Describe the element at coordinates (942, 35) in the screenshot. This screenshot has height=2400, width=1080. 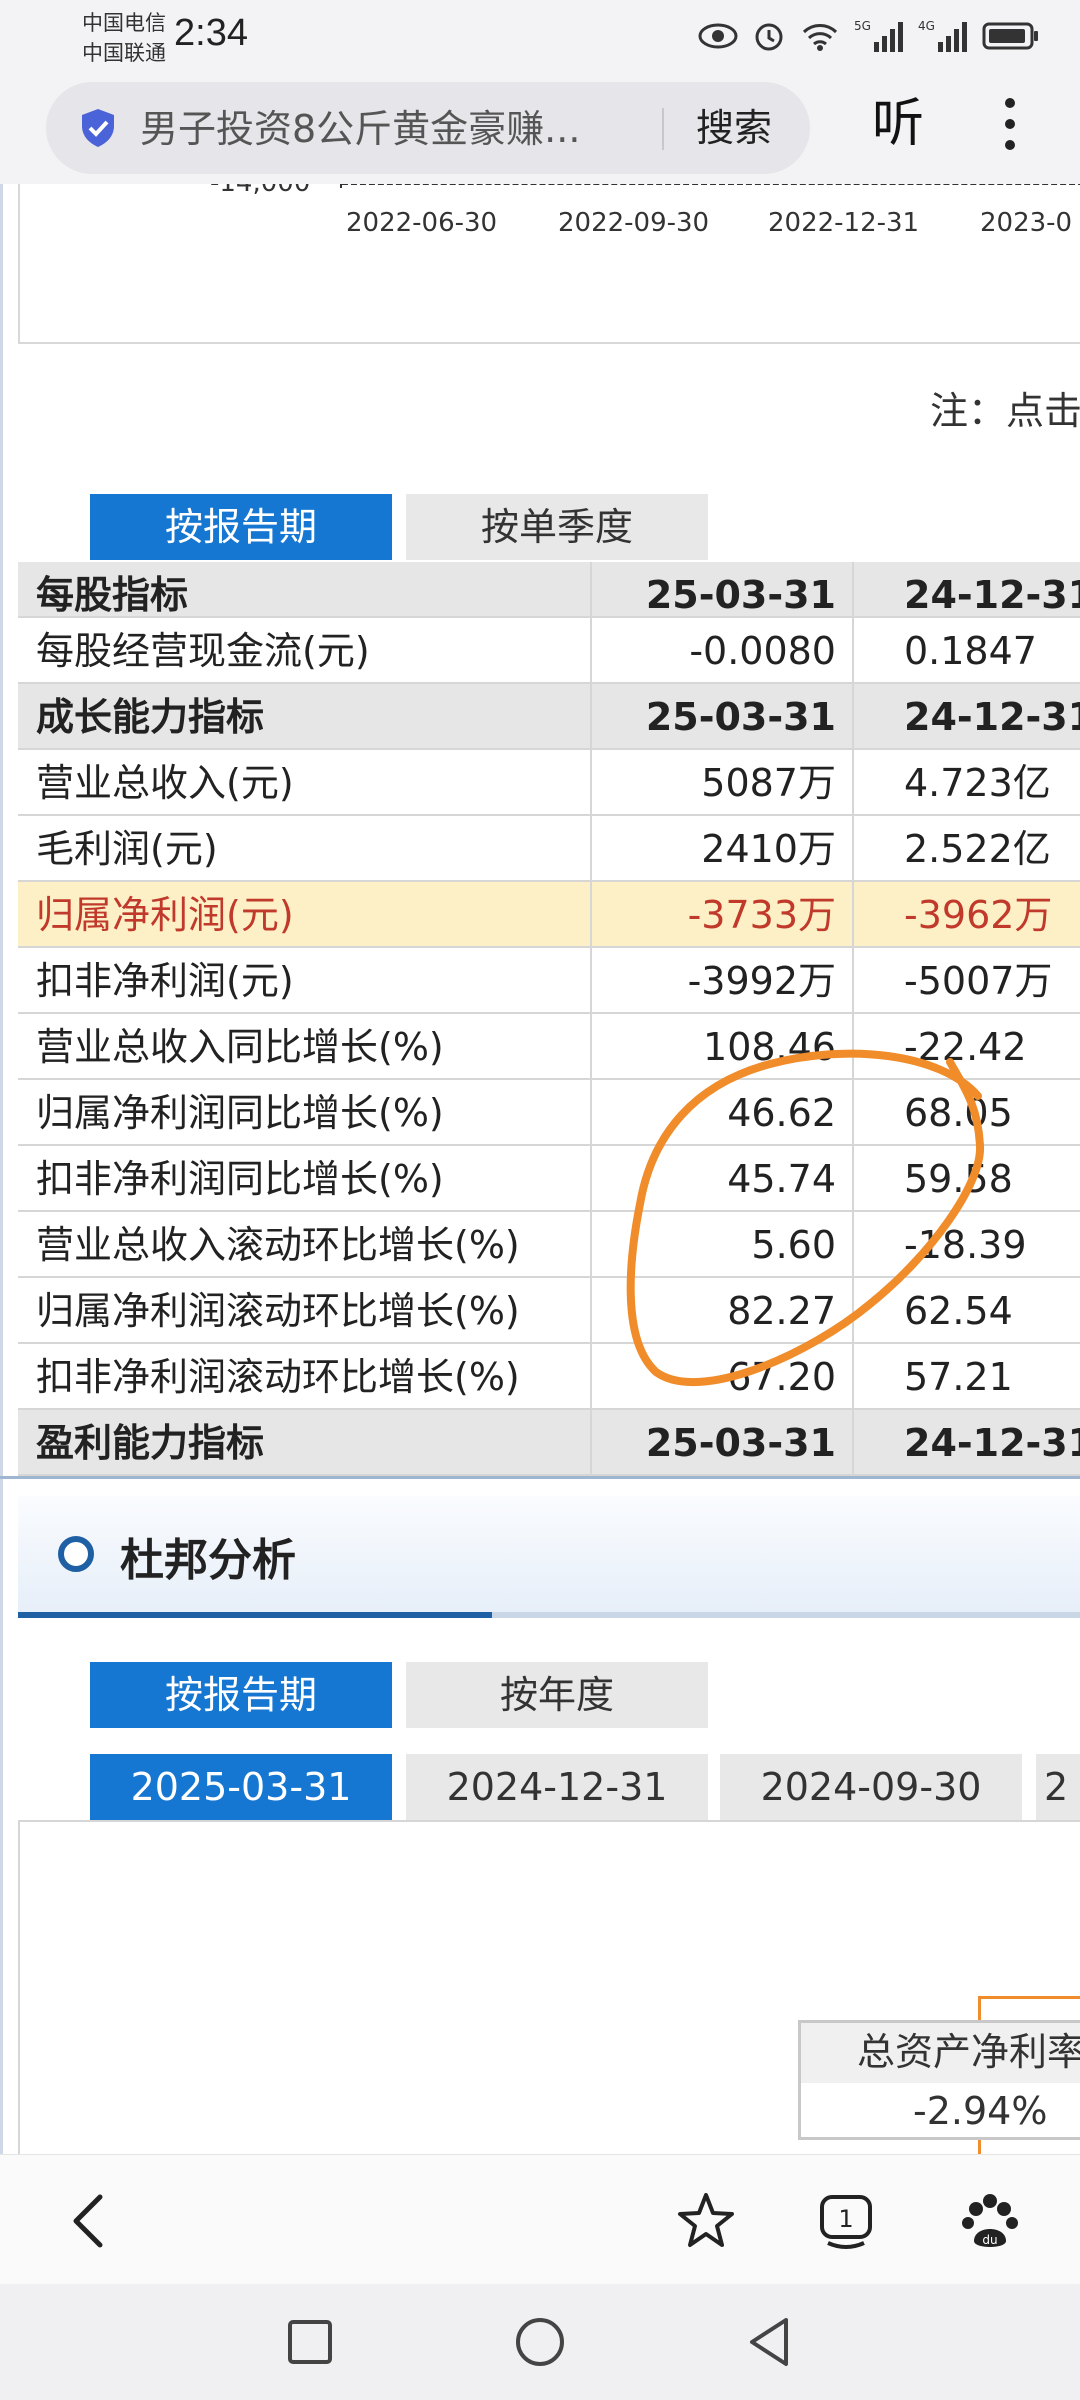
I see `signal-4g-icon: 4G` at that location.